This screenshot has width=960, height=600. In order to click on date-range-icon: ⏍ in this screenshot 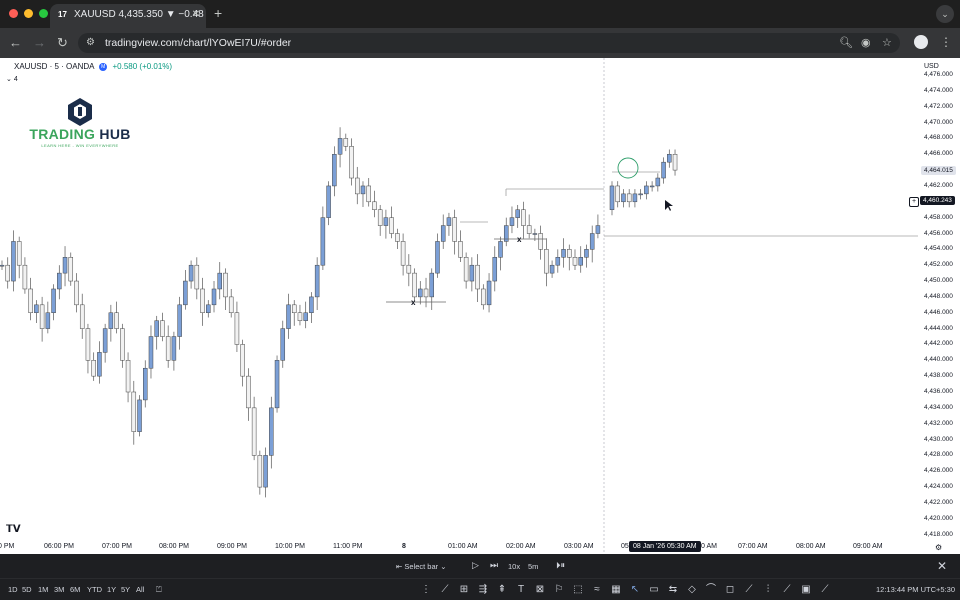, I will do `click(159, 590)`.